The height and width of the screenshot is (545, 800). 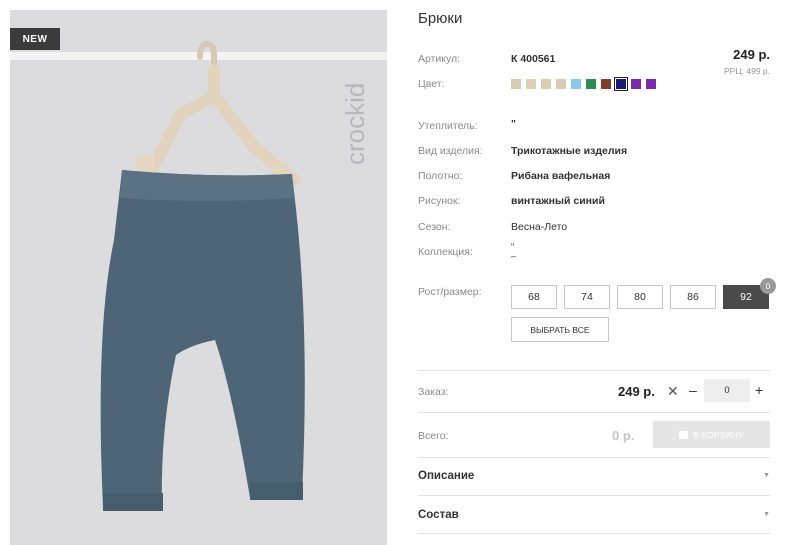 What do you see at coordinates (438, 515) in the screenshot?
I see `composition-accordion: Состав` at bounding box center [438, 515].